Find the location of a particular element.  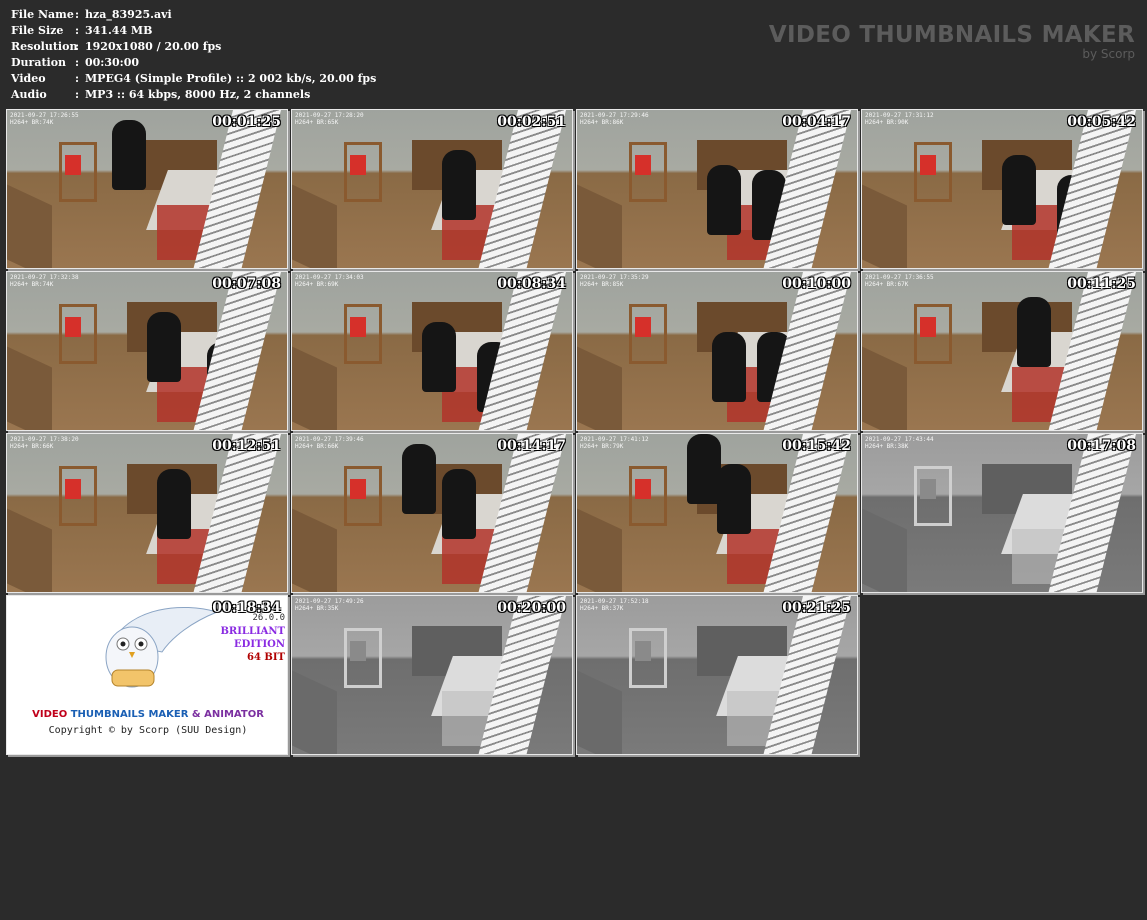

osd-date: 2021-09-27 17:38:20 is located at coordinates (44, 439).